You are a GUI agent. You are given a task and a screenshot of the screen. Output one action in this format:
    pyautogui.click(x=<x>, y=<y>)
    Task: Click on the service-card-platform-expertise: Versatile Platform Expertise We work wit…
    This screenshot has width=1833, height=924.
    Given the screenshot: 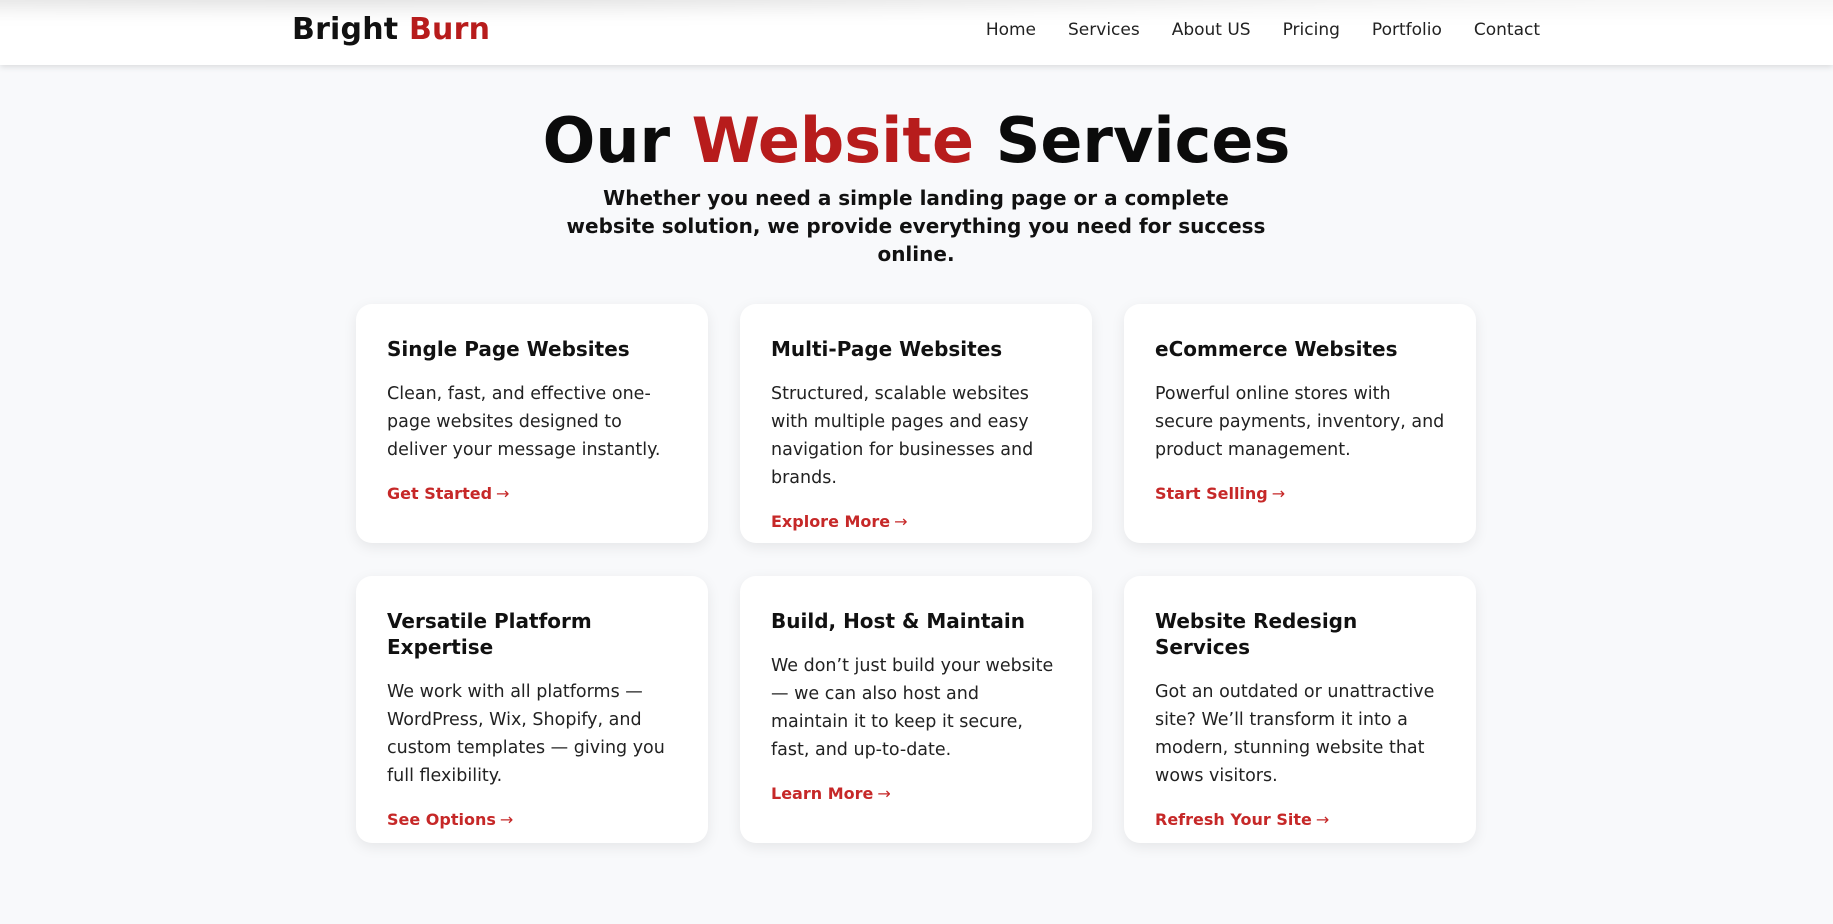 What is the action you would take?
    pyautogui.click(x=532, y=709)
    